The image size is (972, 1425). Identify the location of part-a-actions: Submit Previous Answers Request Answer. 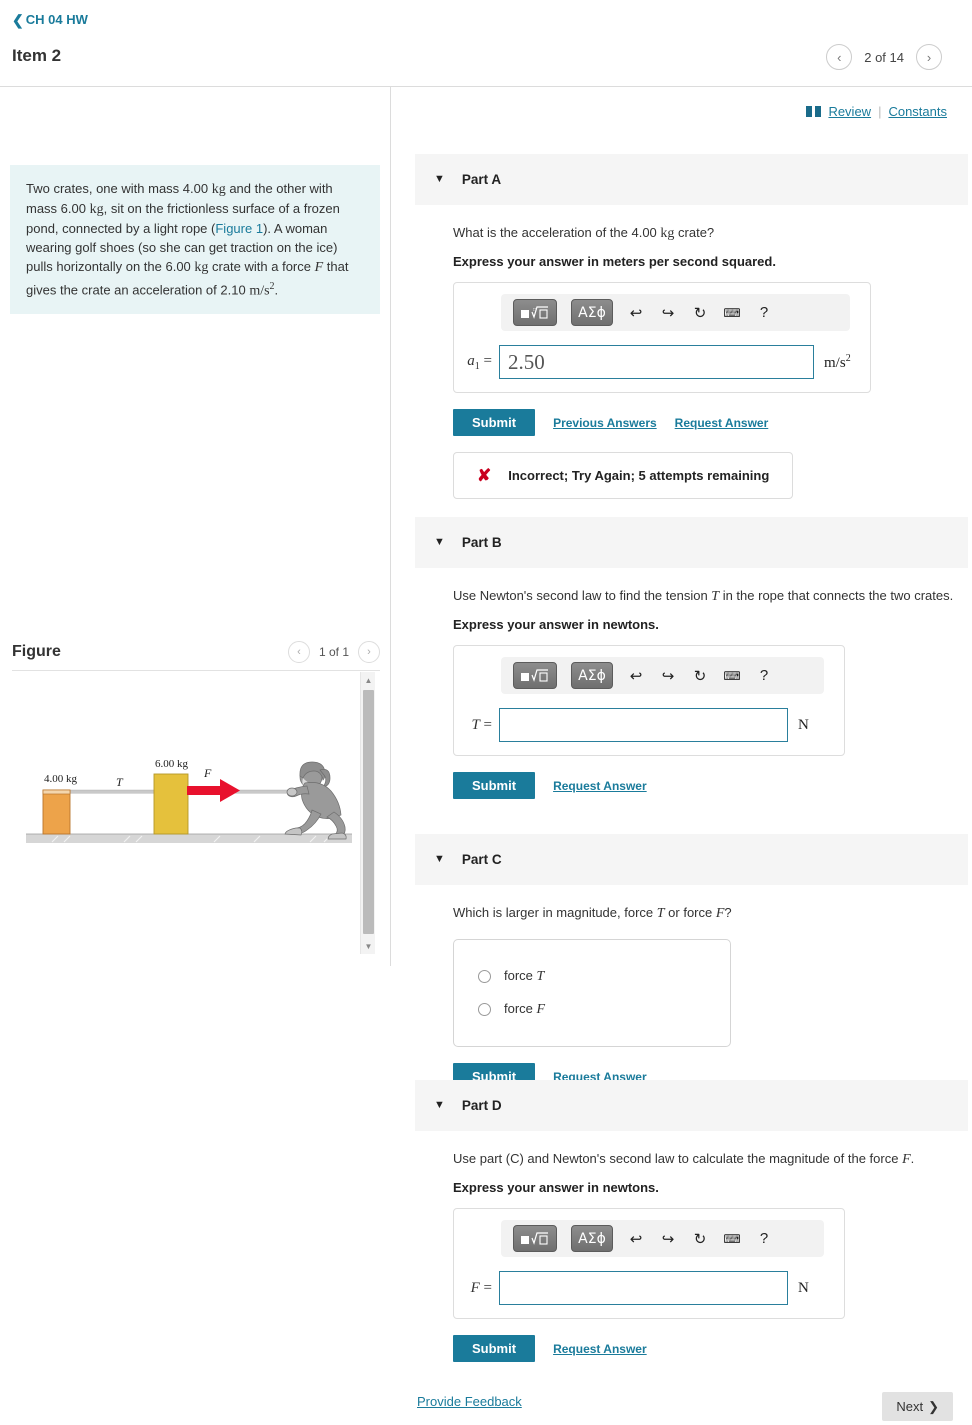
(710, 422).